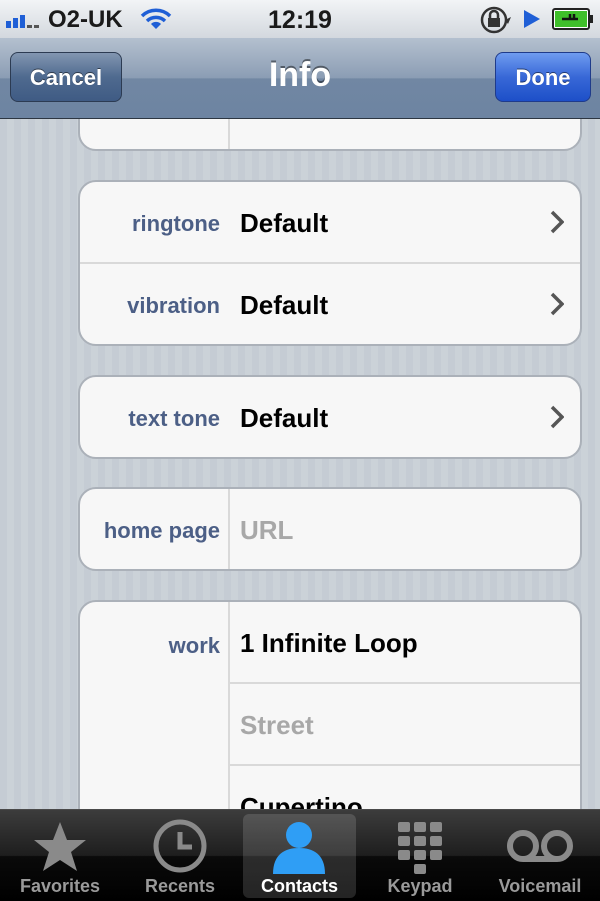 The height and width of the screenshot is (901, 600). I want to click on voicemail-icon, so click(540, 846).